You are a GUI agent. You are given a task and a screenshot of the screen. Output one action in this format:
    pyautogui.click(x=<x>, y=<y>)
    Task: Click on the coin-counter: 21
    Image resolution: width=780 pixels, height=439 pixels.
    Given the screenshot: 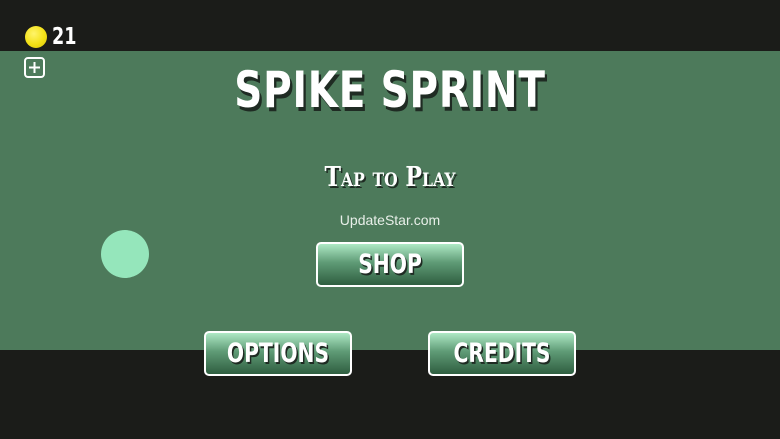 What is the action you would take?
    pyautogui.click(x=53, y=37)
    